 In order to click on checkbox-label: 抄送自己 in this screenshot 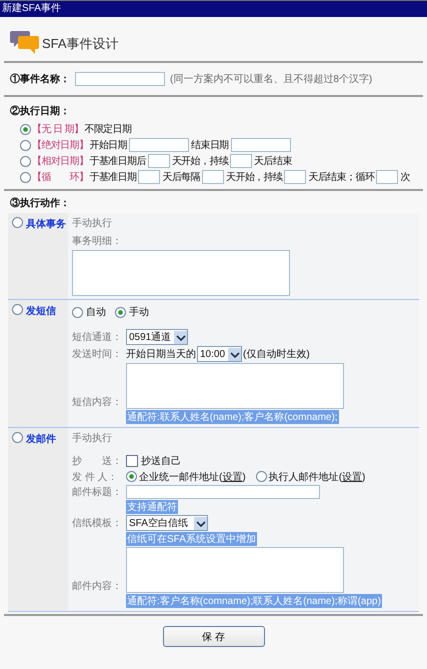, I will do `click(161, 461)`.